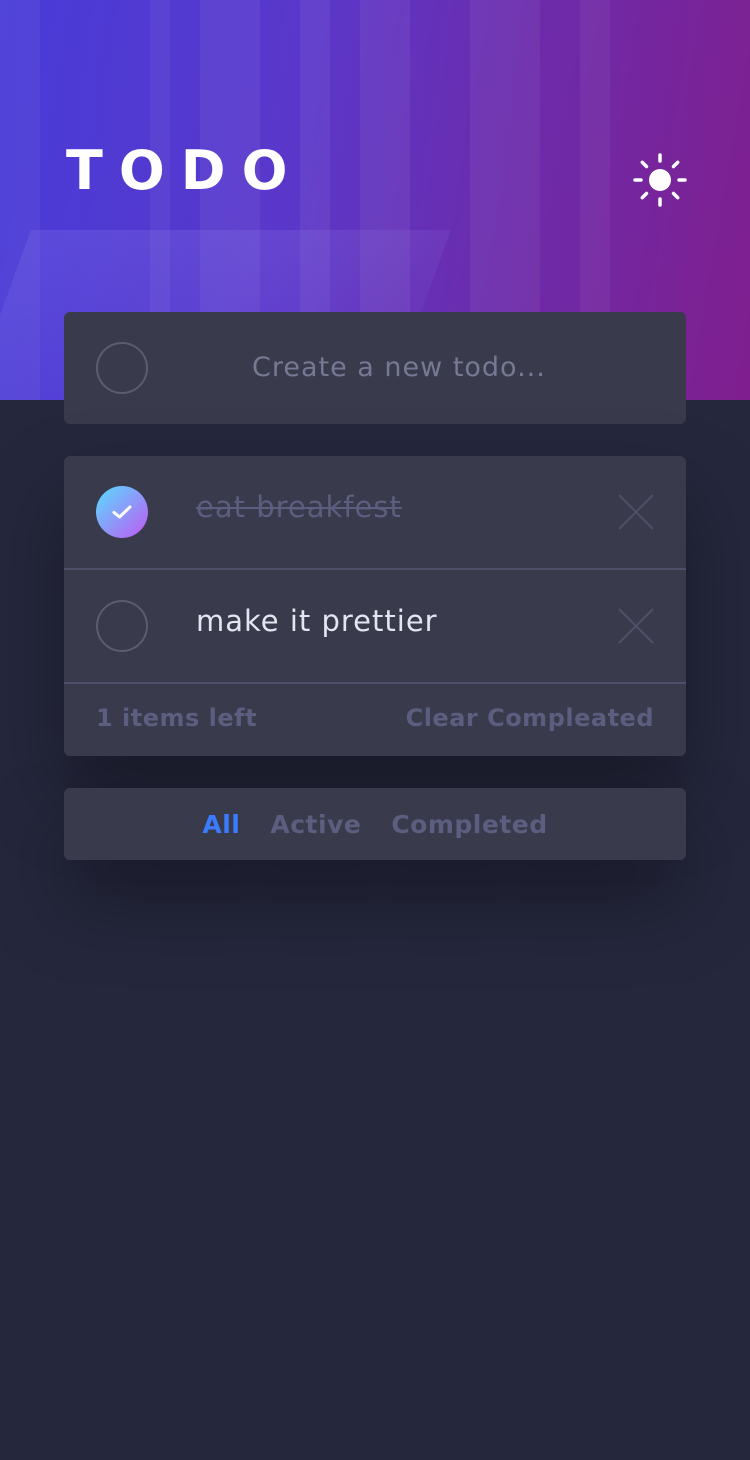 This screenshot has width=750, height=1460. I want to click on todo-item: eat breakfest, so click(375, 513).